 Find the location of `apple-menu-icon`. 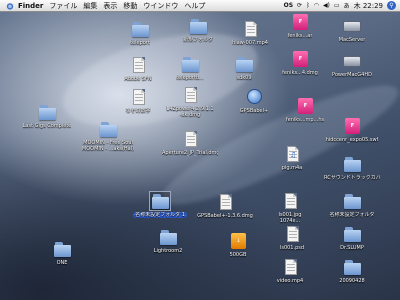

apple-menu-icon is located at coordinates (9, 5).